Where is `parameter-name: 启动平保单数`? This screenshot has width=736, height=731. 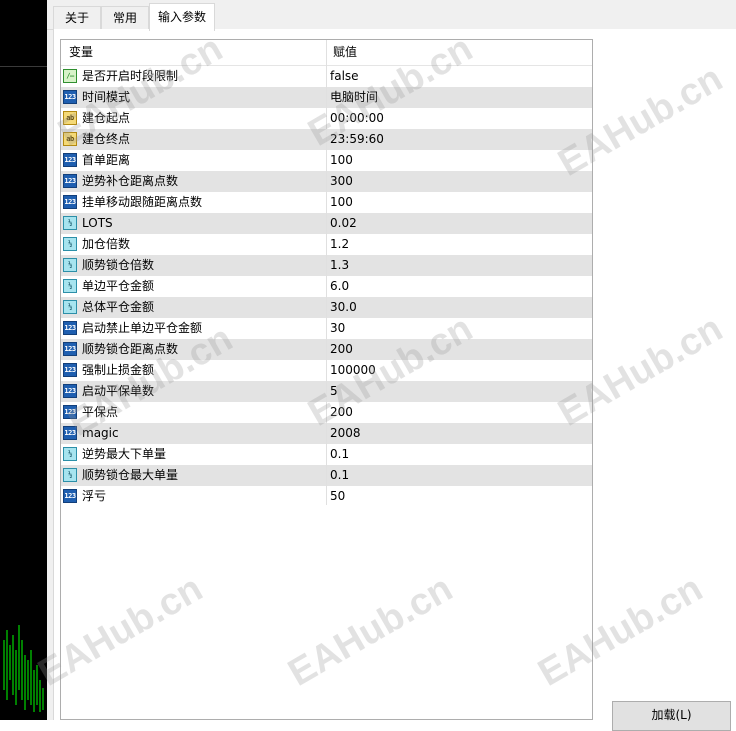
parameter-name: 启动平保单数 is located at coordinates (118, 391).